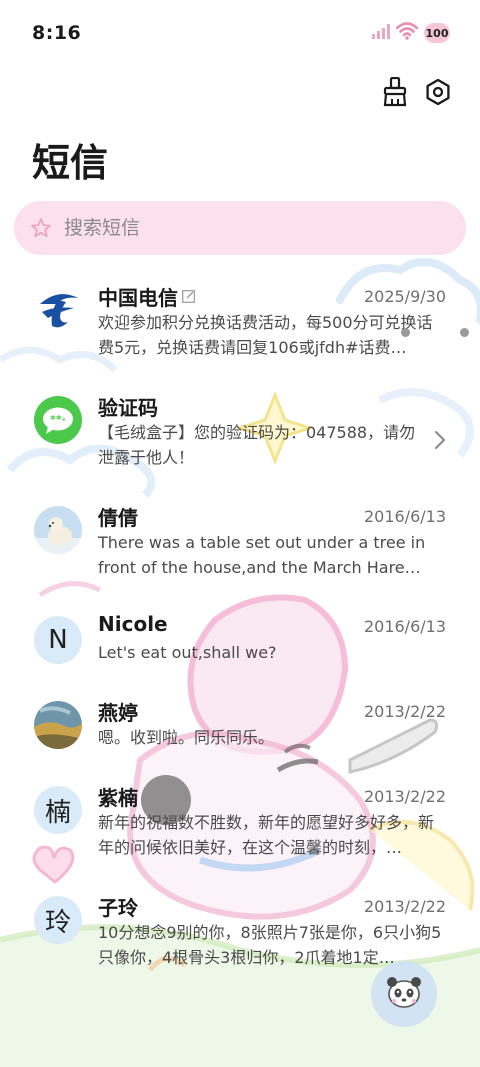 The width and height of the screenshot is (480, 1067). I want to click on conversation-name: 燕婷, so click(118, 713).